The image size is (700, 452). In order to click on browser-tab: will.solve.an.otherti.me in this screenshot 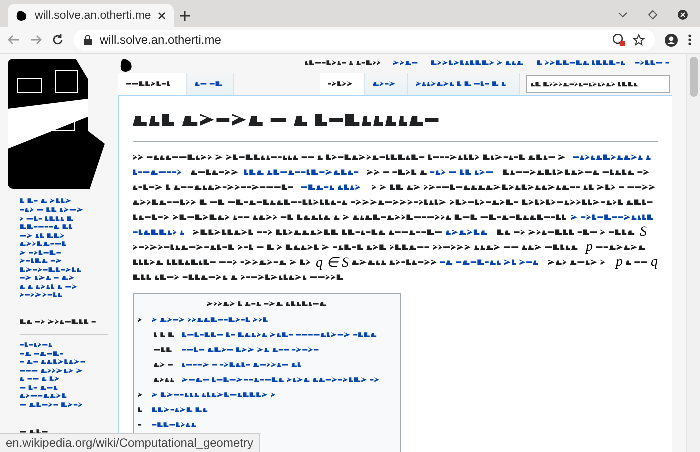, I will do `click(91, 15)`.